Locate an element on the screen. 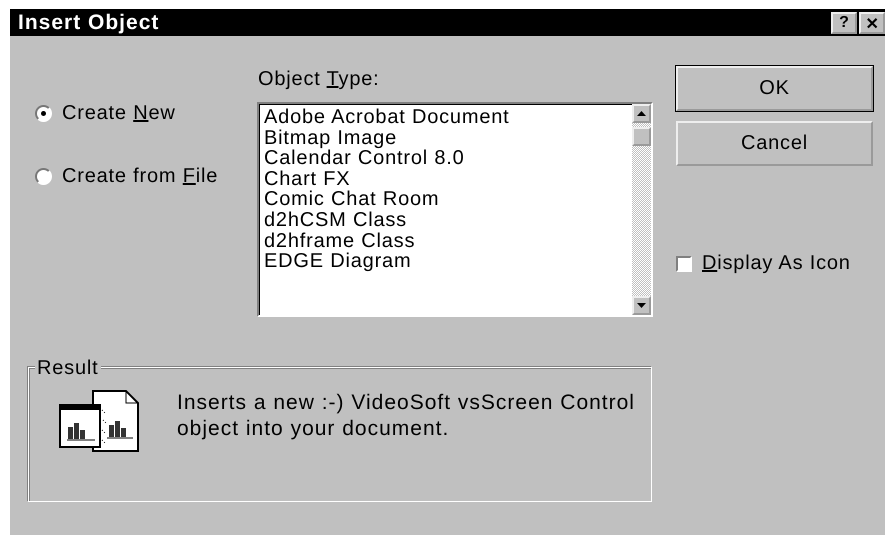 This screenshot has height=535, width=885. list-label: Object Type: is located at coordinates (319, 79).